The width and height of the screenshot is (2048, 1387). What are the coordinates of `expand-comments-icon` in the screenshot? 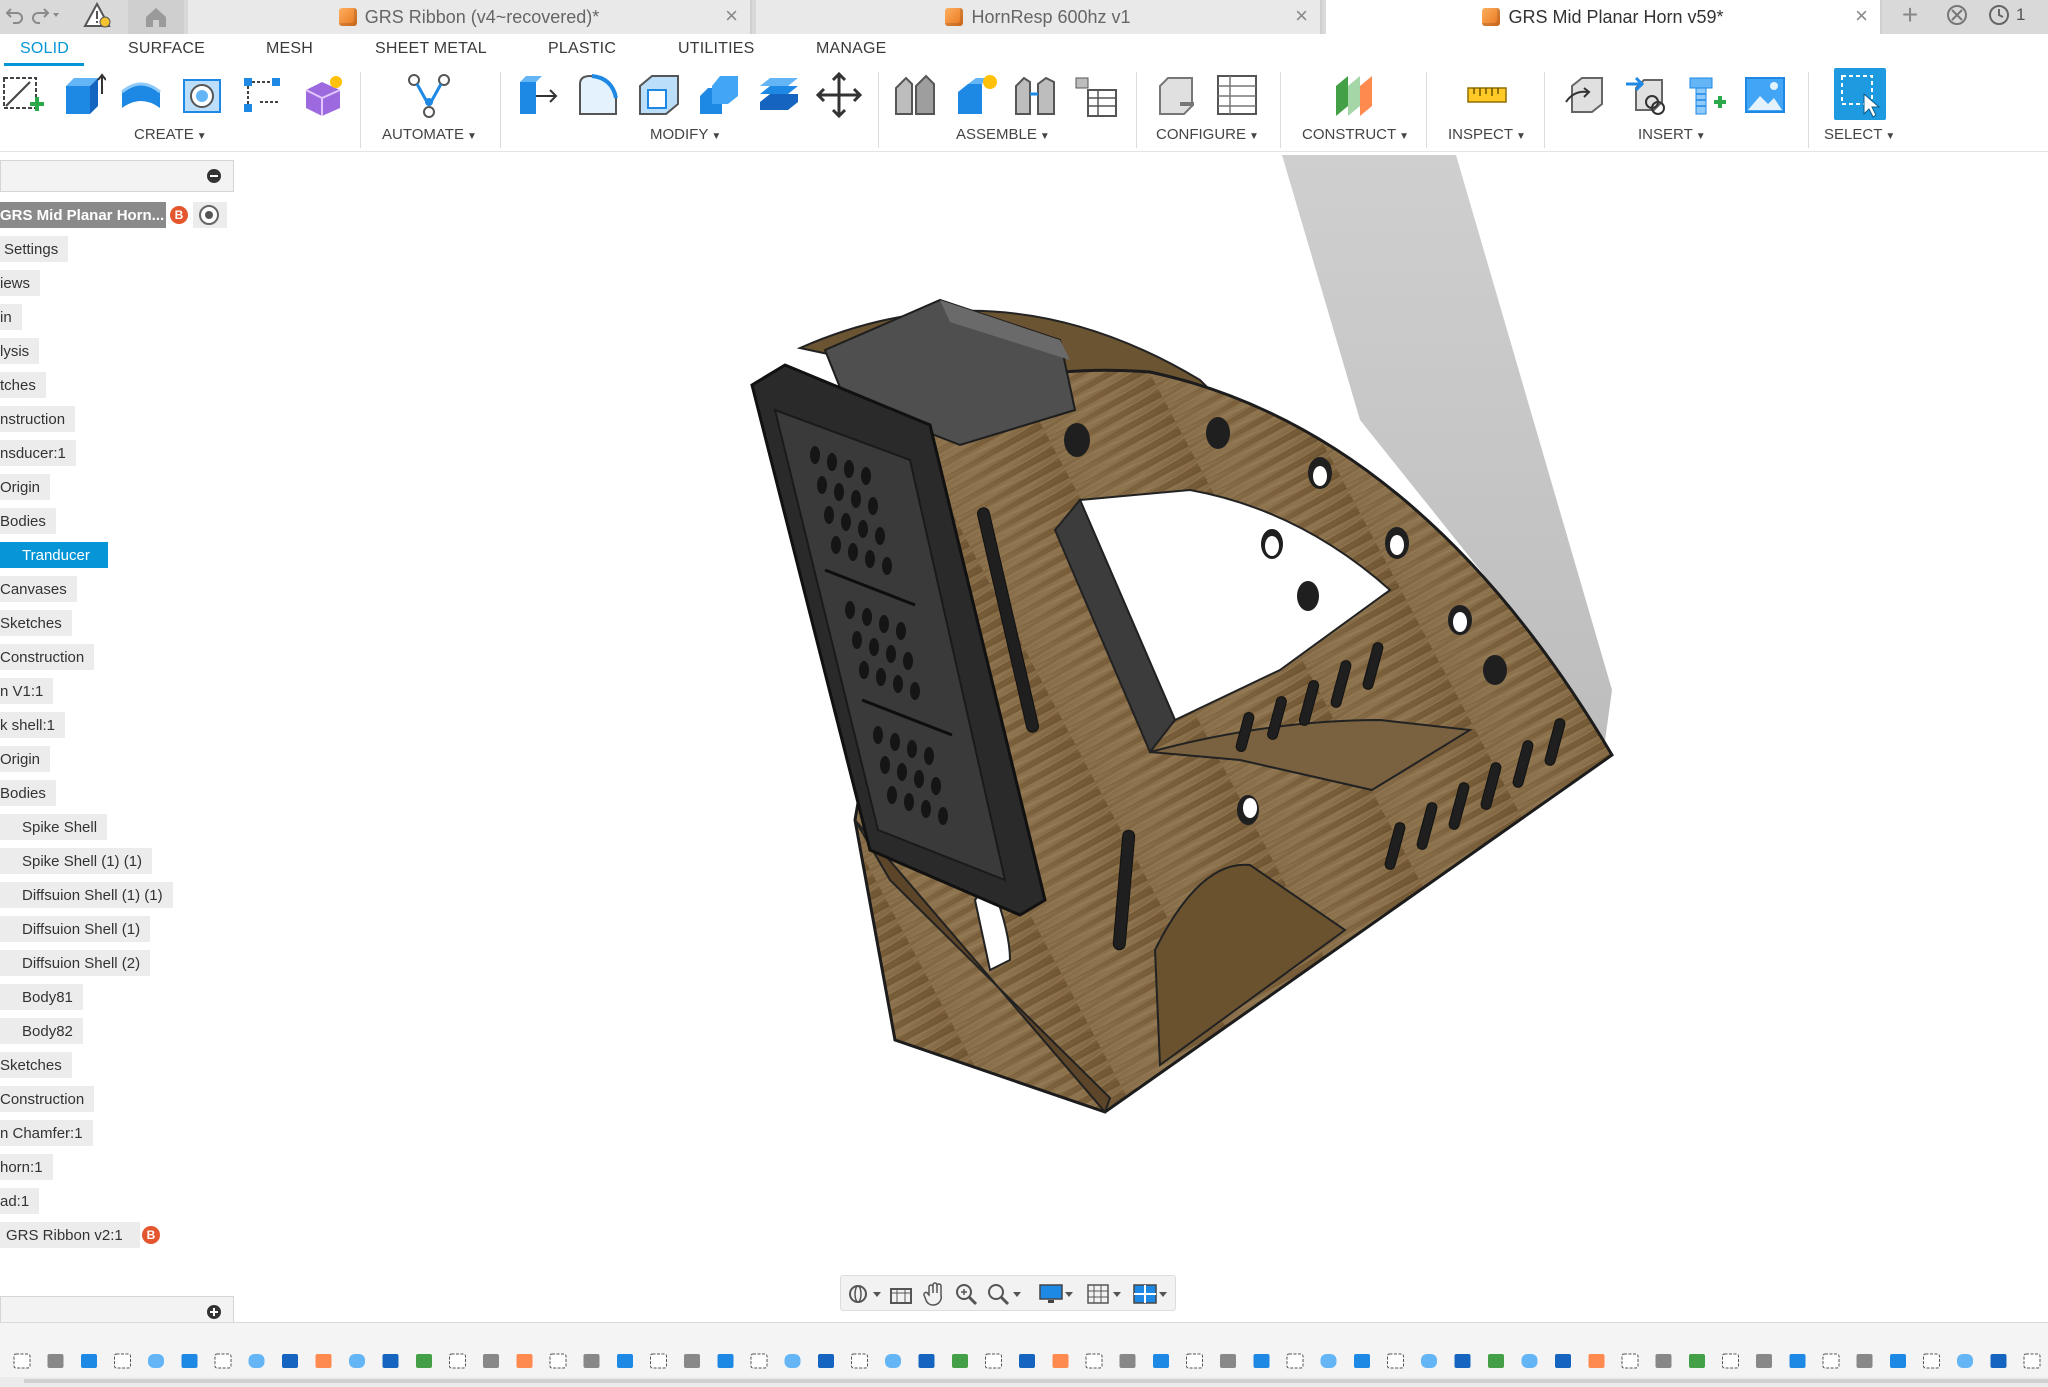 It's located at (214, 1312).